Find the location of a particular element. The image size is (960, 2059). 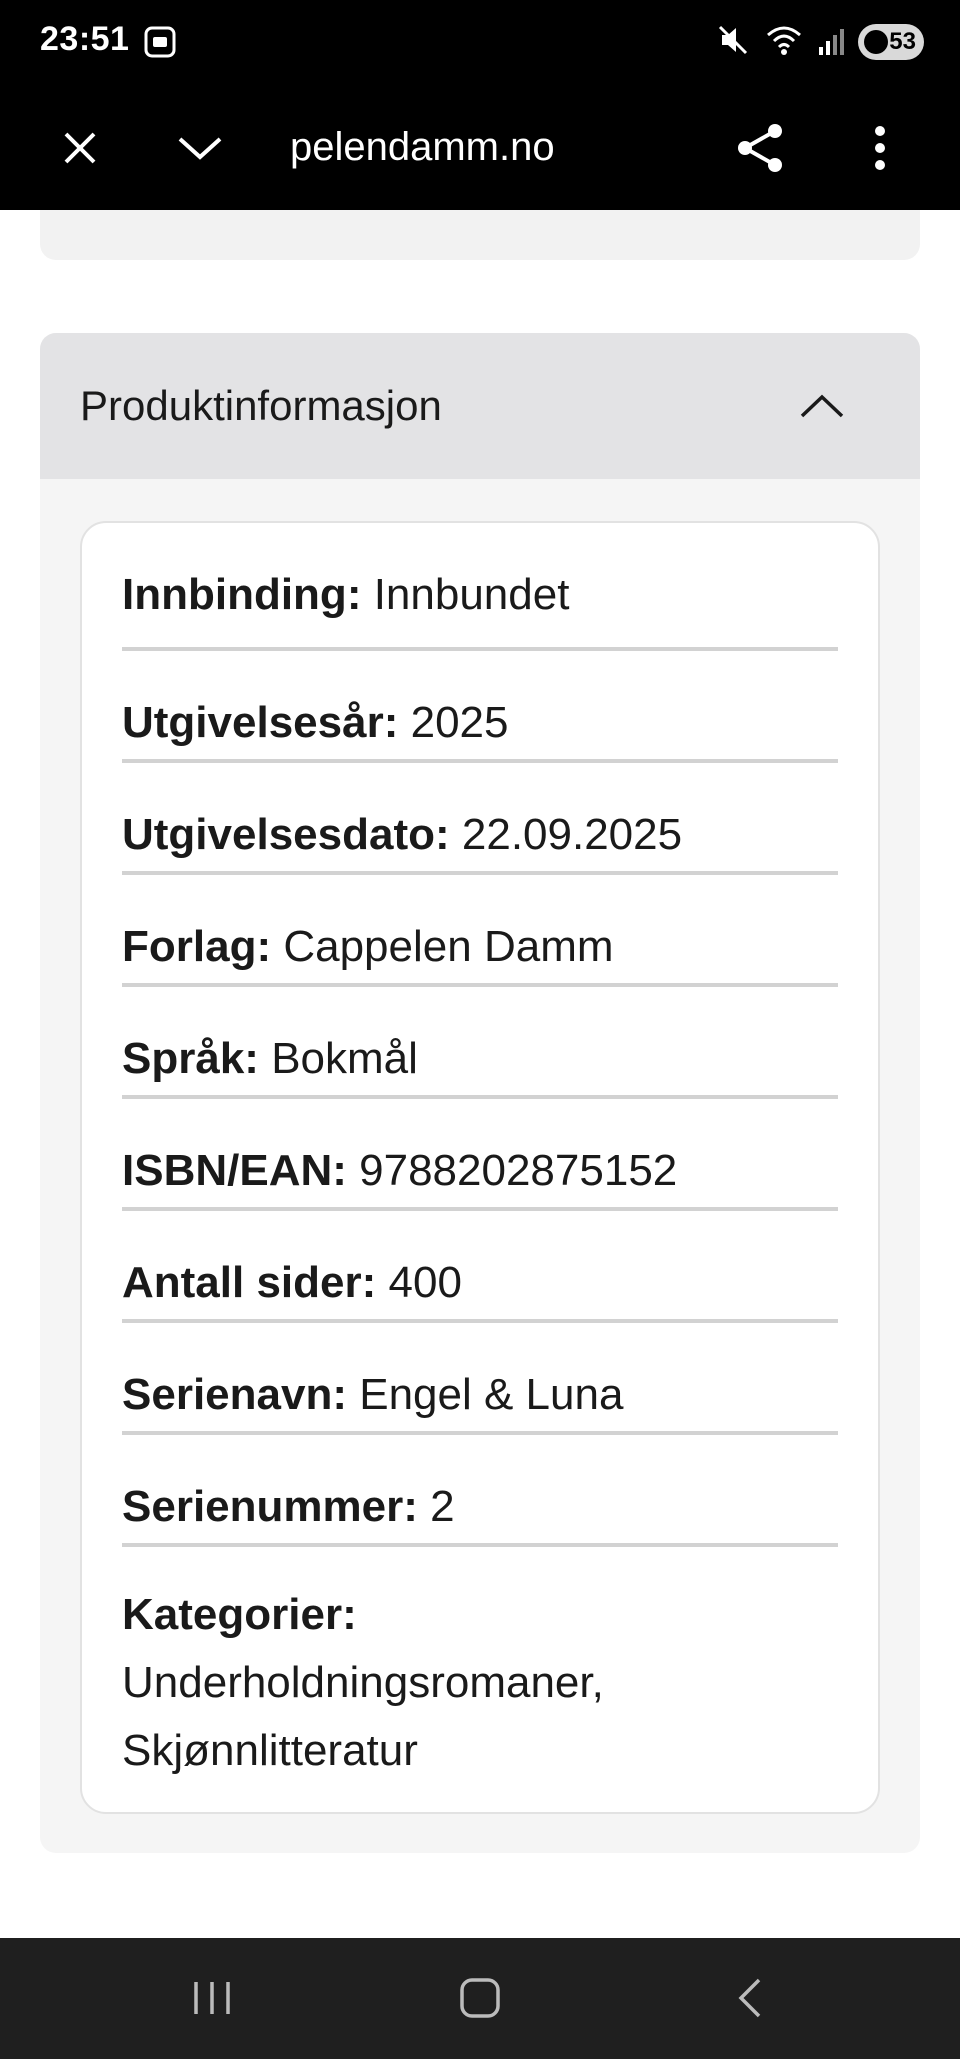

battery-indicator: 53 is located at coordinates (891, 42).